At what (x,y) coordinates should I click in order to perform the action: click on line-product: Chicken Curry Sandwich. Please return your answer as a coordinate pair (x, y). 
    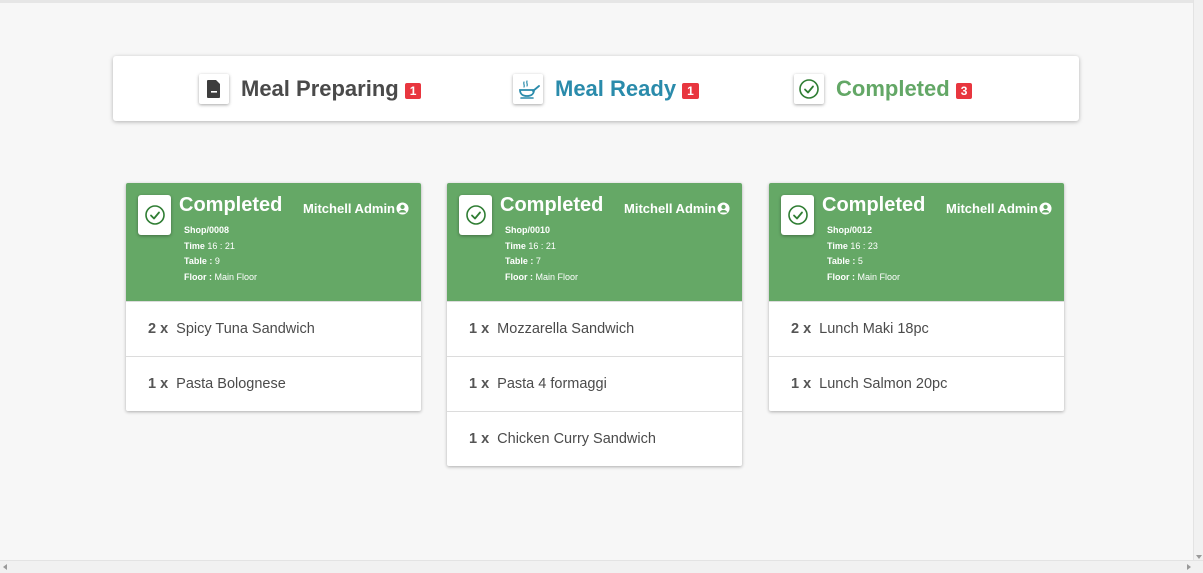
    Looking at the image, I should click on (576, 439).